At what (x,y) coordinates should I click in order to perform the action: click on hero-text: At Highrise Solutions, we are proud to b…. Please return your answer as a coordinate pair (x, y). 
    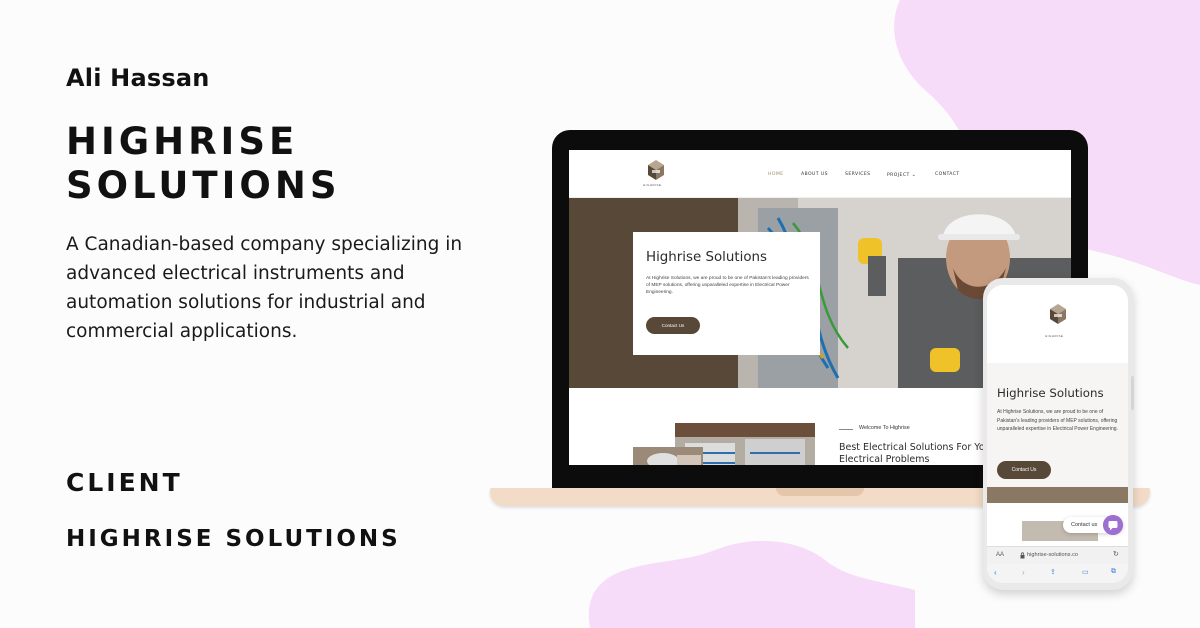
    Looking at the image, I should click on (727, 285).